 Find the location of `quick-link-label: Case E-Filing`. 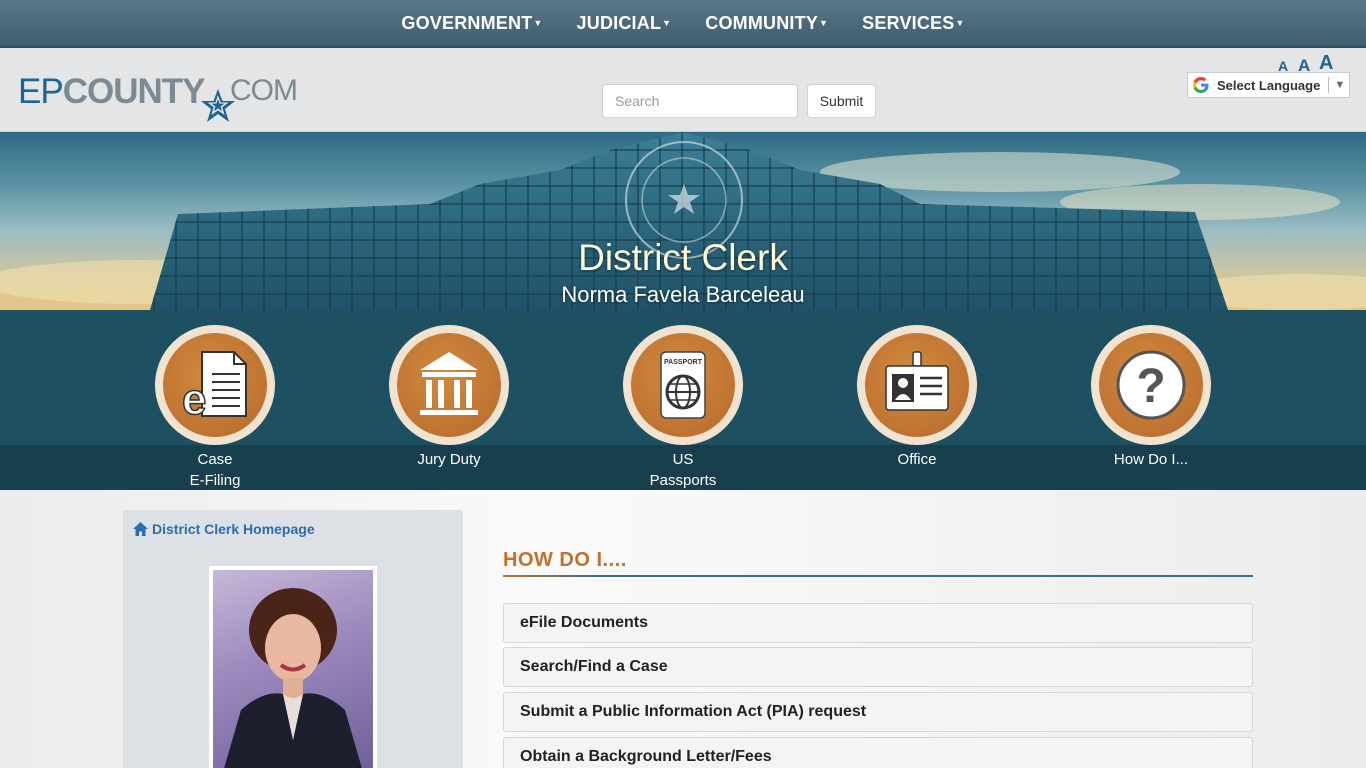

quick-link-label: Case E-Filing is located at coordinates (215, 470).